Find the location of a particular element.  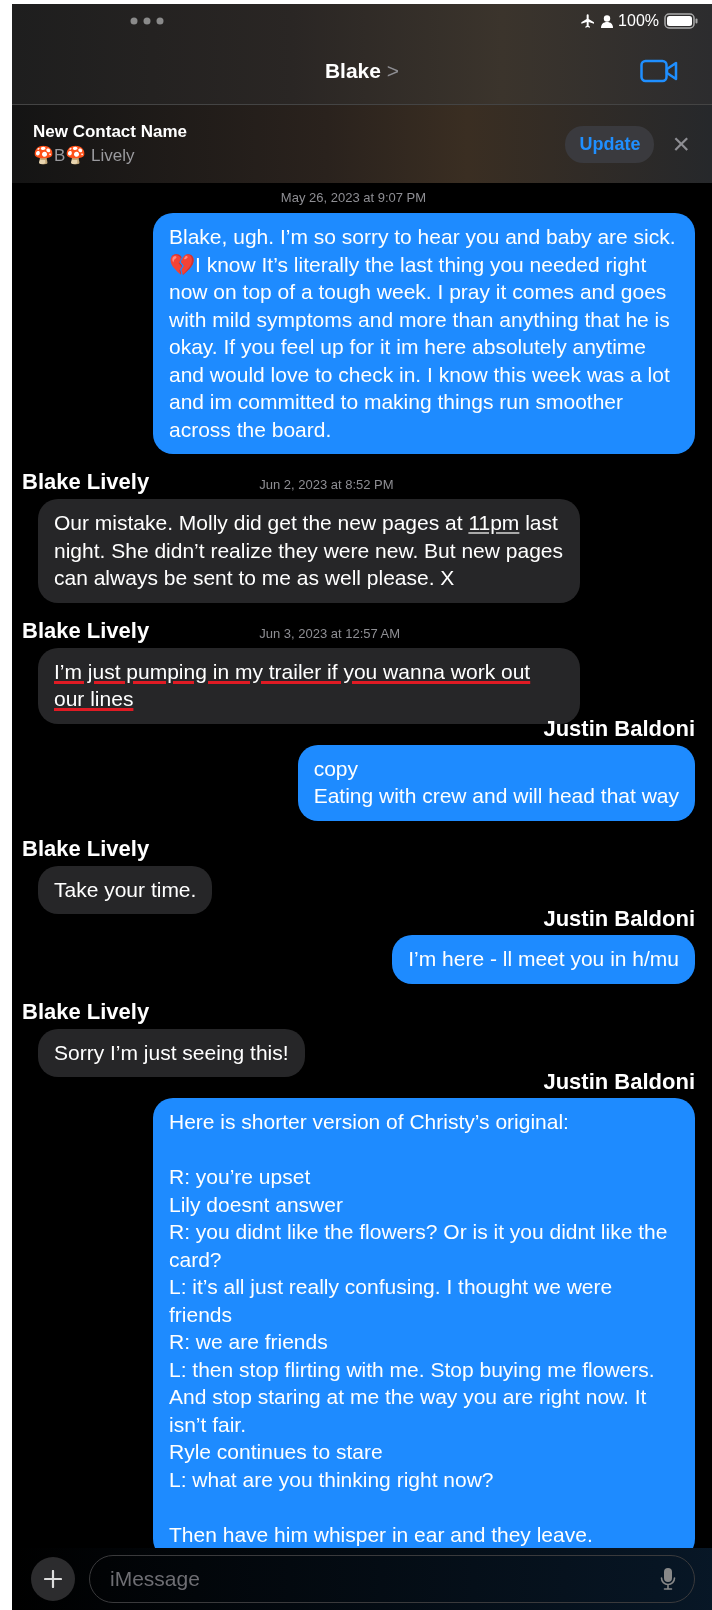

contact-name-button: Blake > is located at coordinates (362, 71).